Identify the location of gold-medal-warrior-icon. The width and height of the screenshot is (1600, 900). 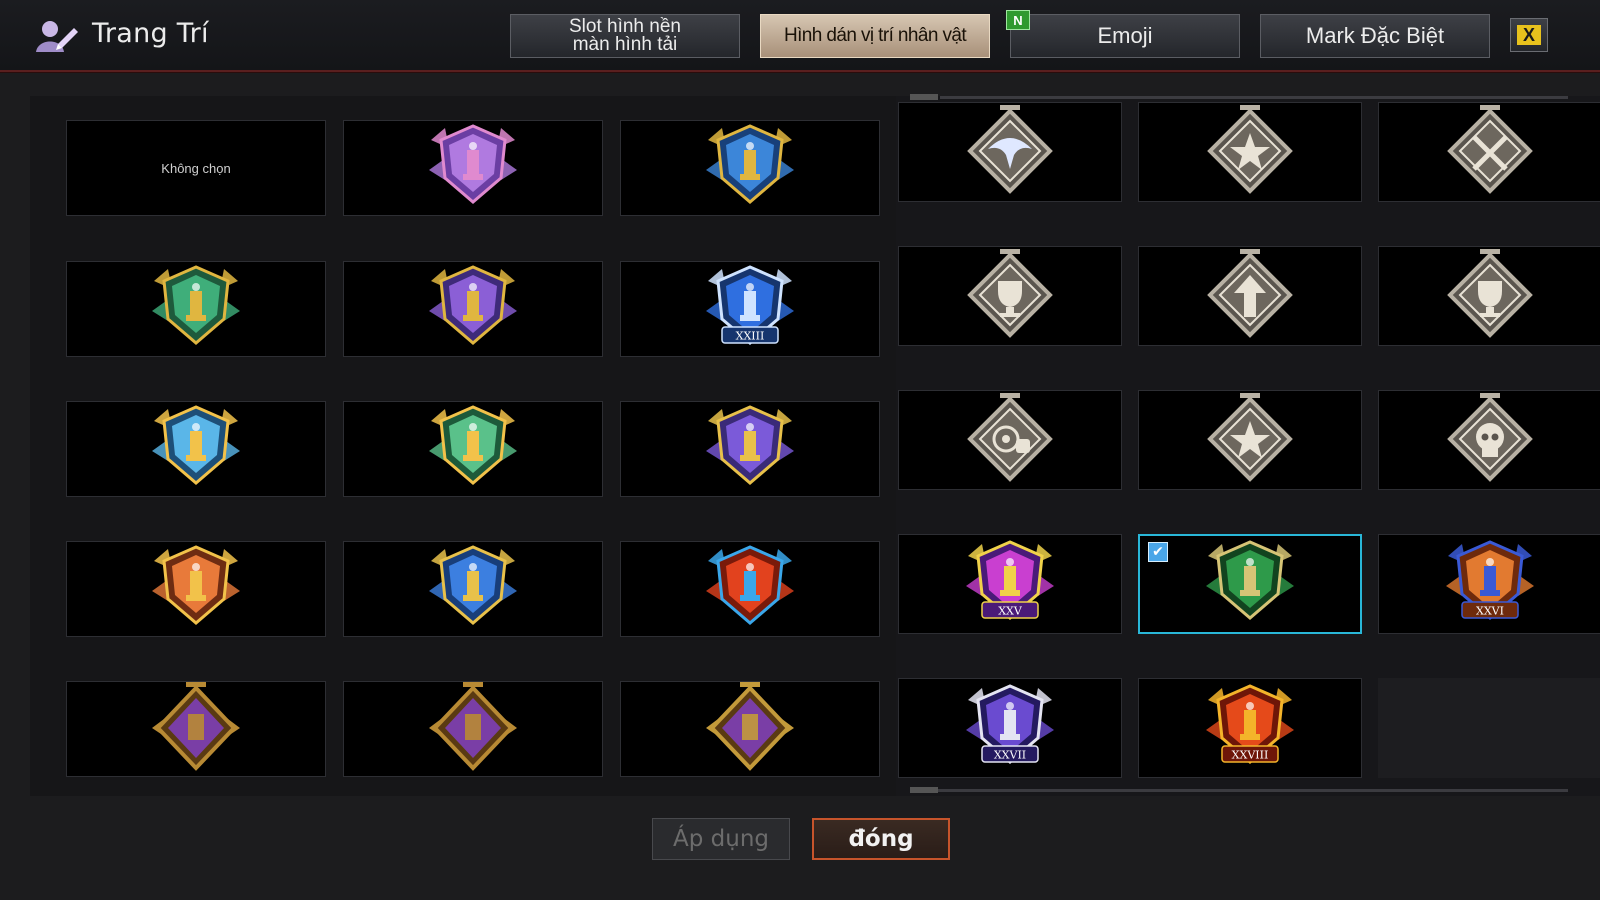
(196, 729).